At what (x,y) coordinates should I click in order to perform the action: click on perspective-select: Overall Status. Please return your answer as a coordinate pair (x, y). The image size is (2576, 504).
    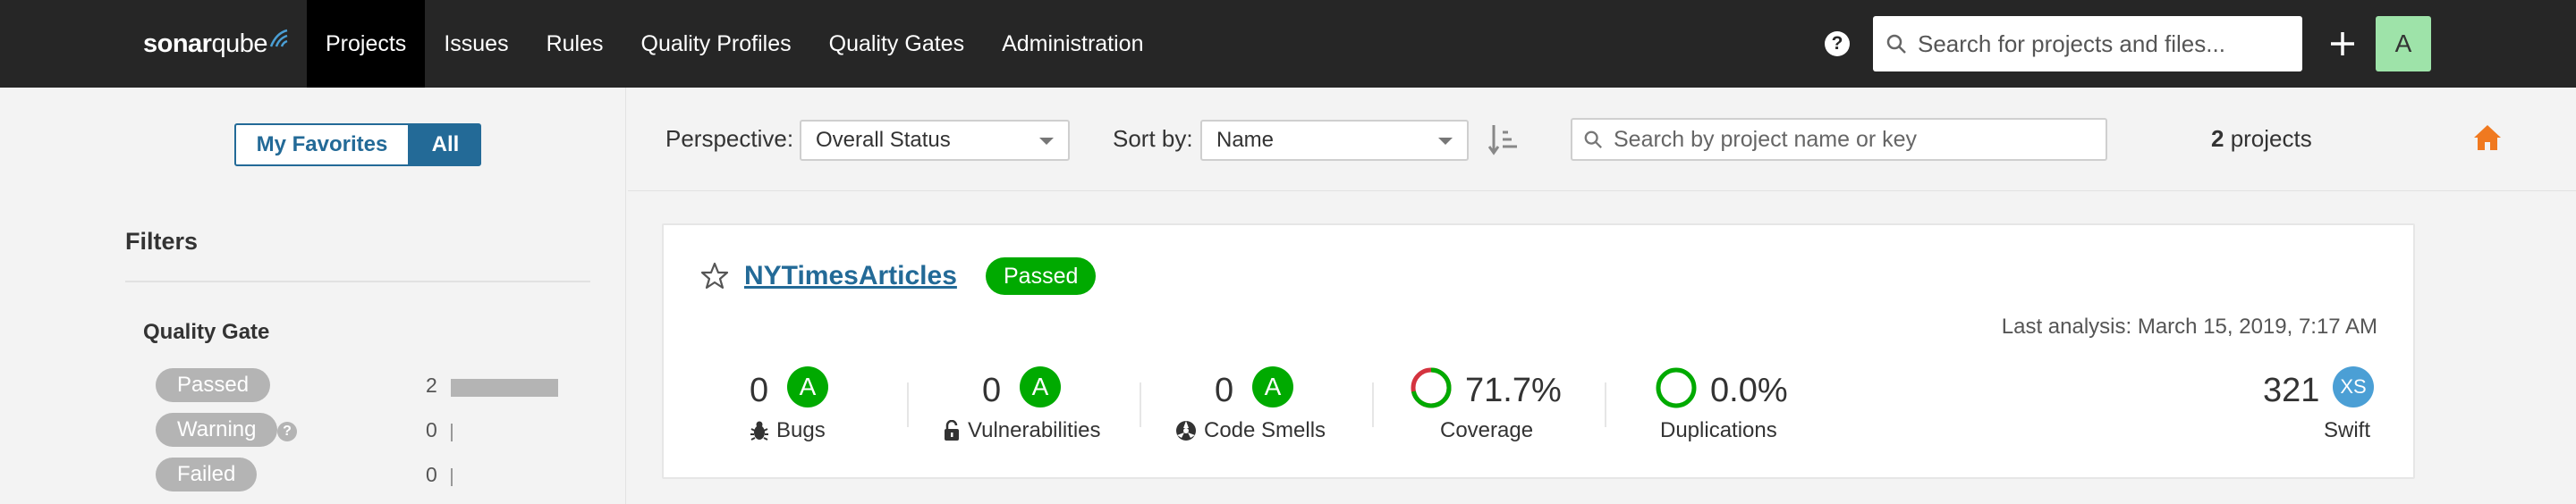
    Looking at the image, I should click on (935, 140).